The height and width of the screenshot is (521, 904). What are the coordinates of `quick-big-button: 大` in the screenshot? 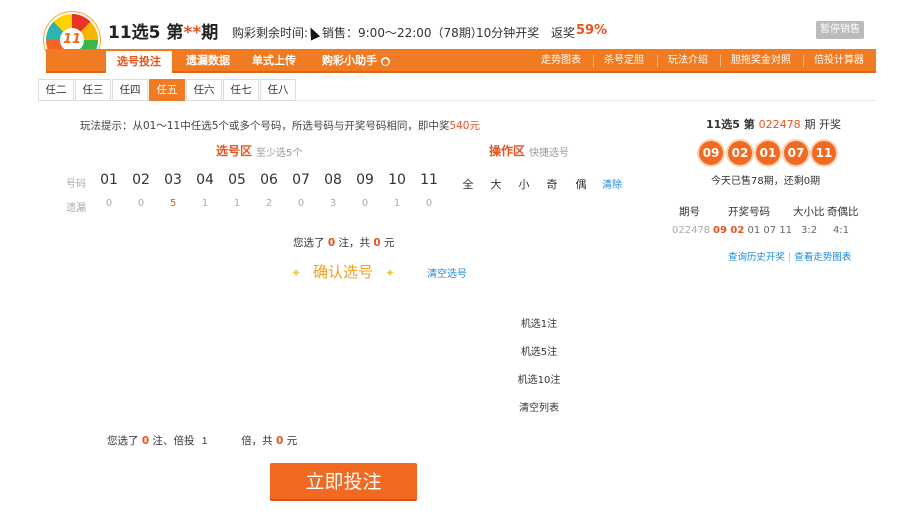 It's located at (496, 184).